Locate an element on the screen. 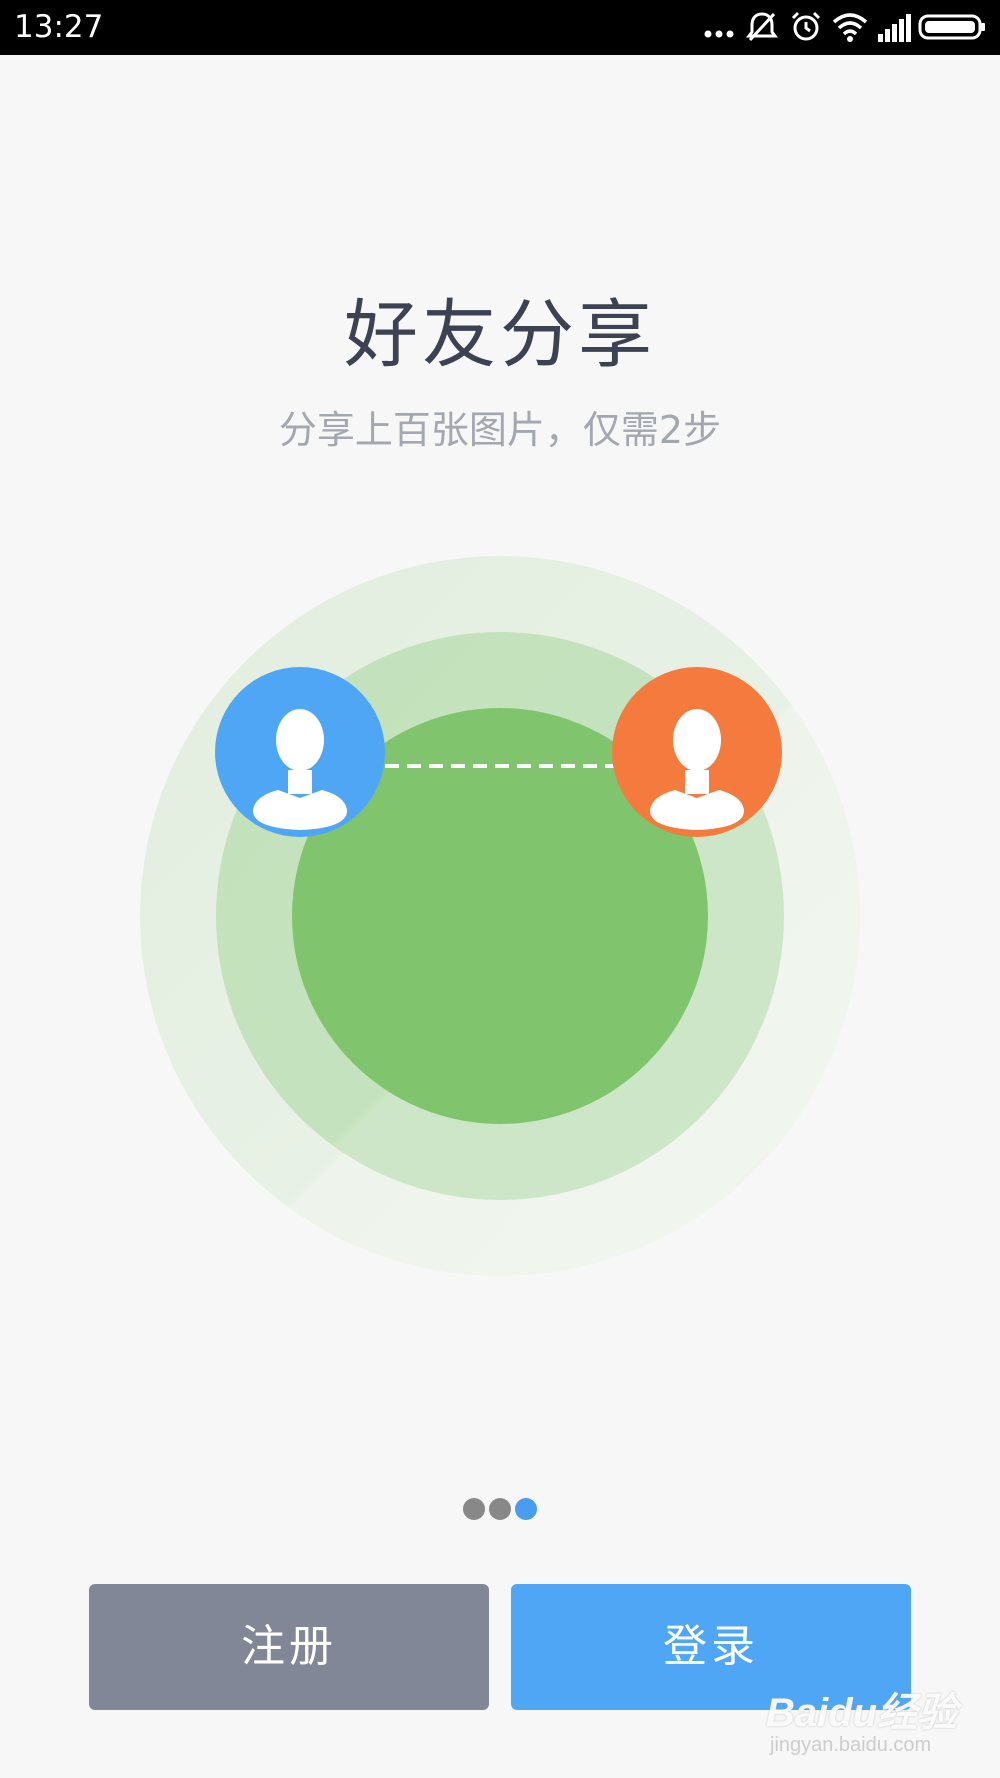 The image size is (1000, 1778). alarm-icon is located at coordinates (806, 26).